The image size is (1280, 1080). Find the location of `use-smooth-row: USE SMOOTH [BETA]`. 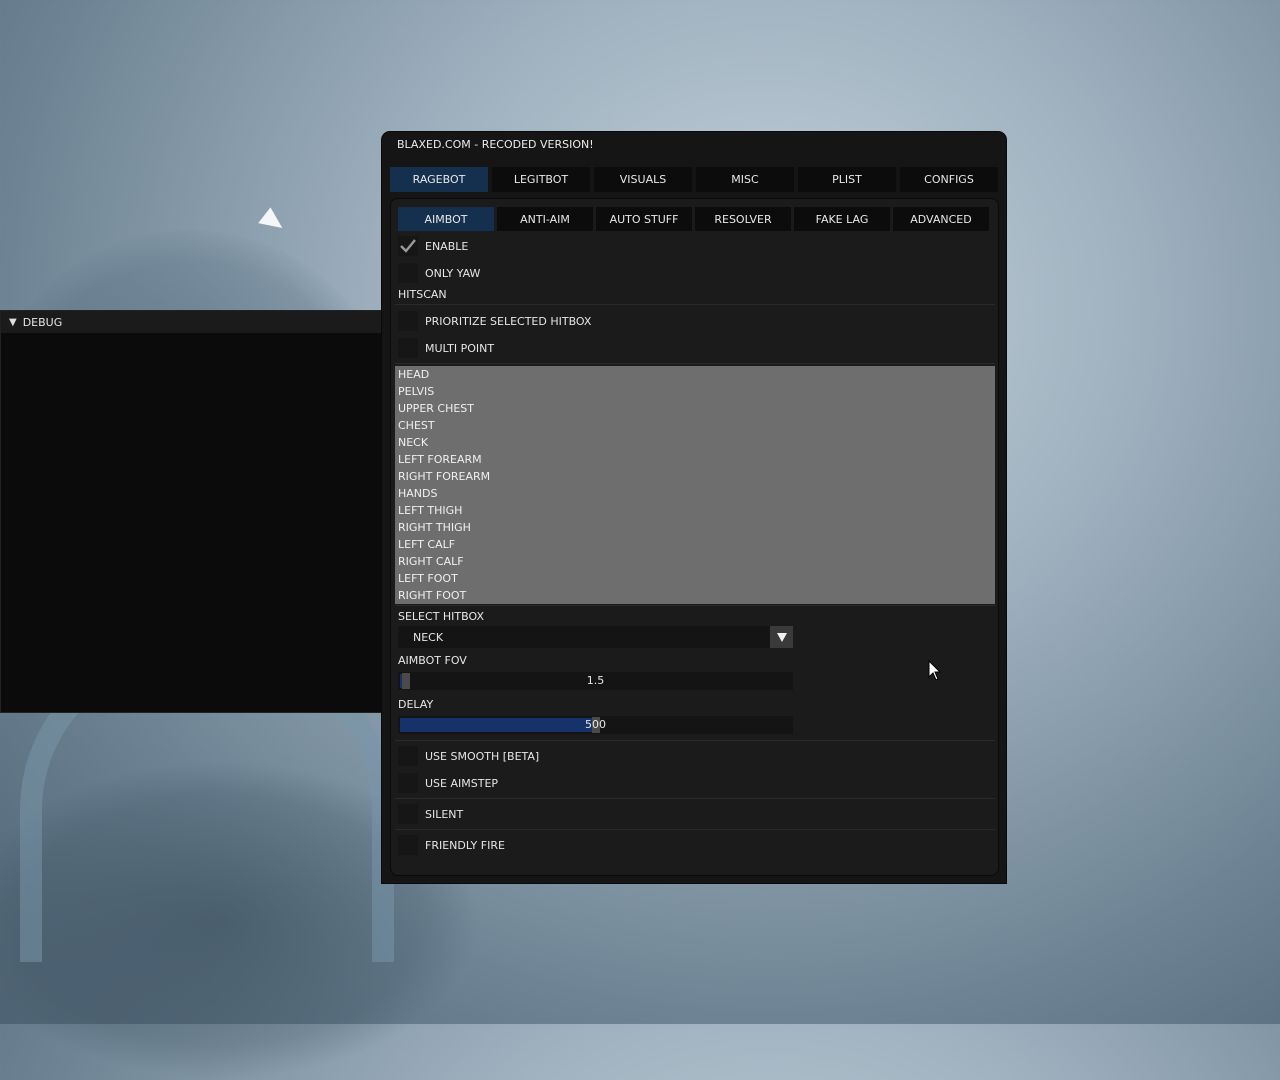

use-smooth-row: USE SMOOTH [BETA] is located at coordinates (468, 756).